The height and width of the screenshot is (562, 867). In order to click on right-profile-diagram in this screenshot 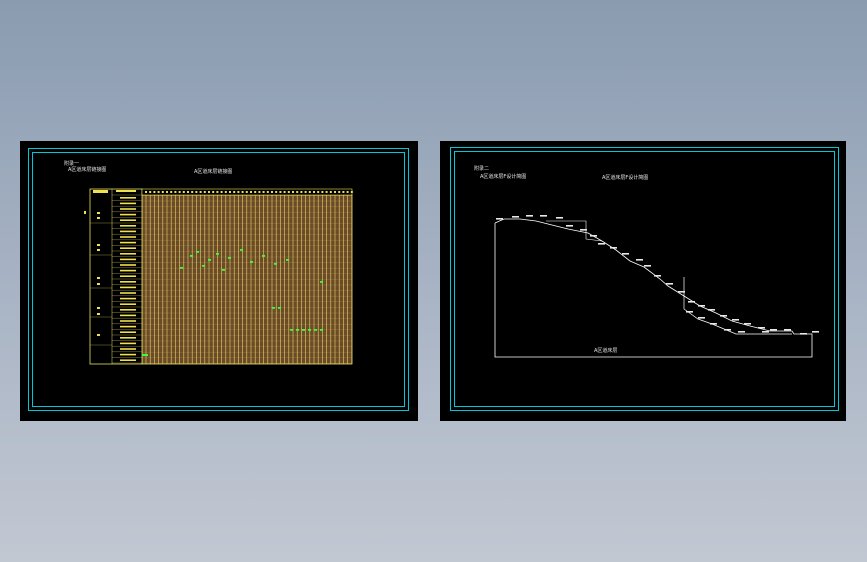, I will do `click(656, 286)`.